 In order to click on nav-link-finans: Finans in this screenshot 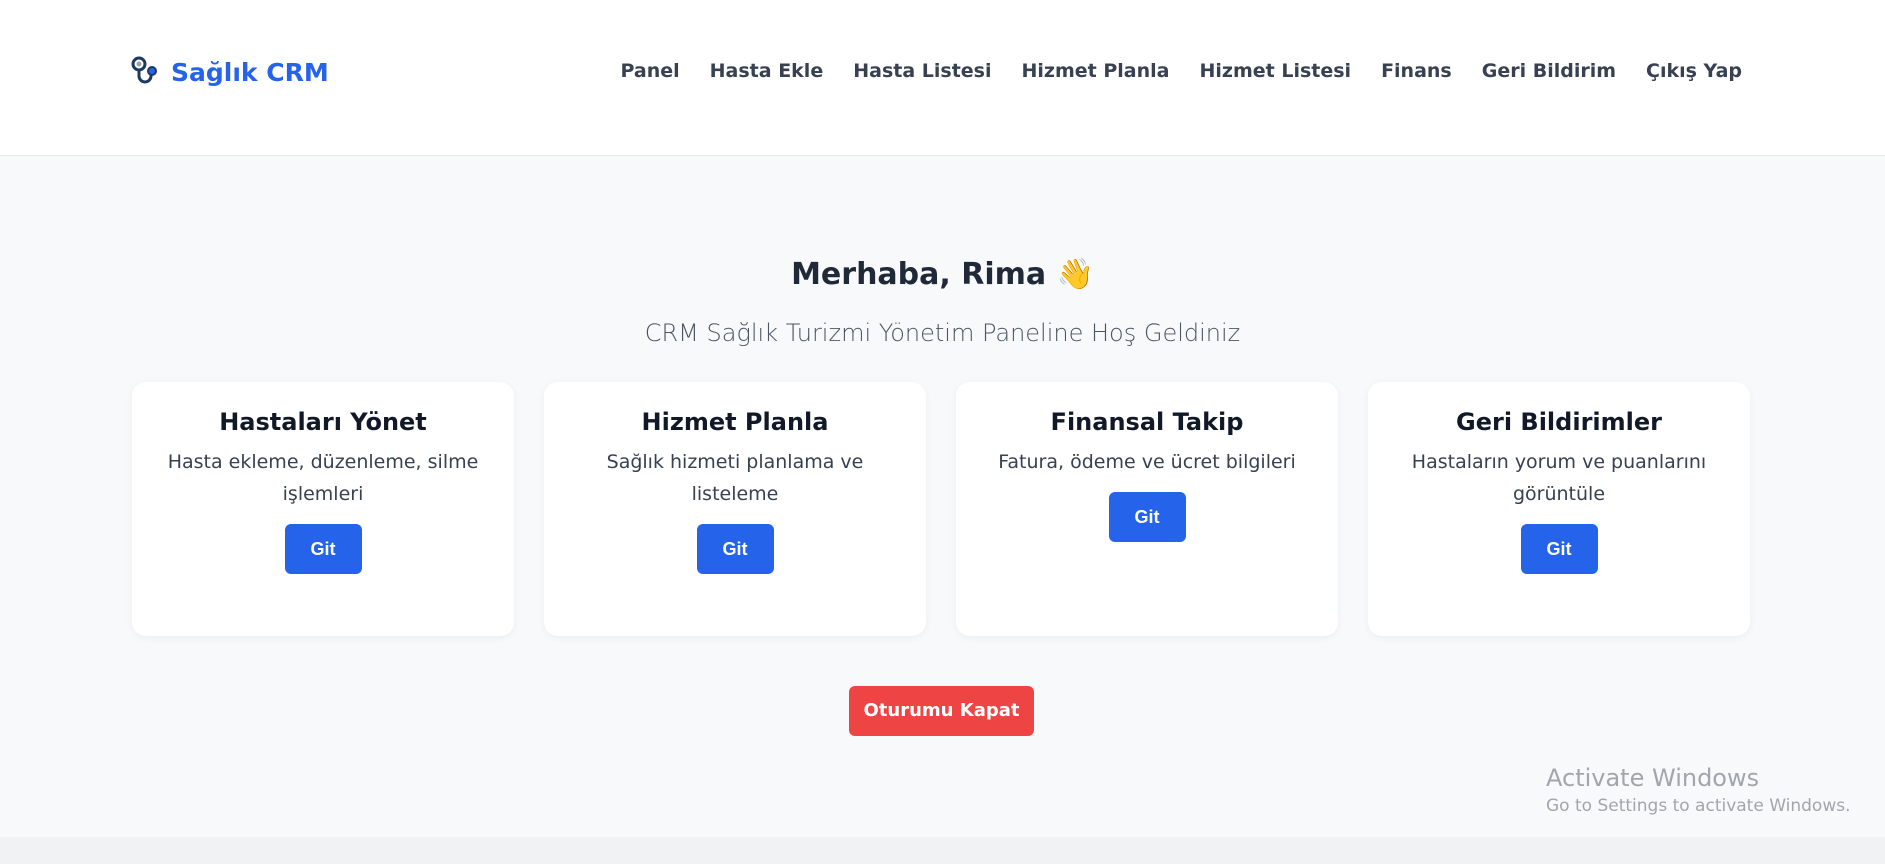, I will do `click(1416, 71)`.